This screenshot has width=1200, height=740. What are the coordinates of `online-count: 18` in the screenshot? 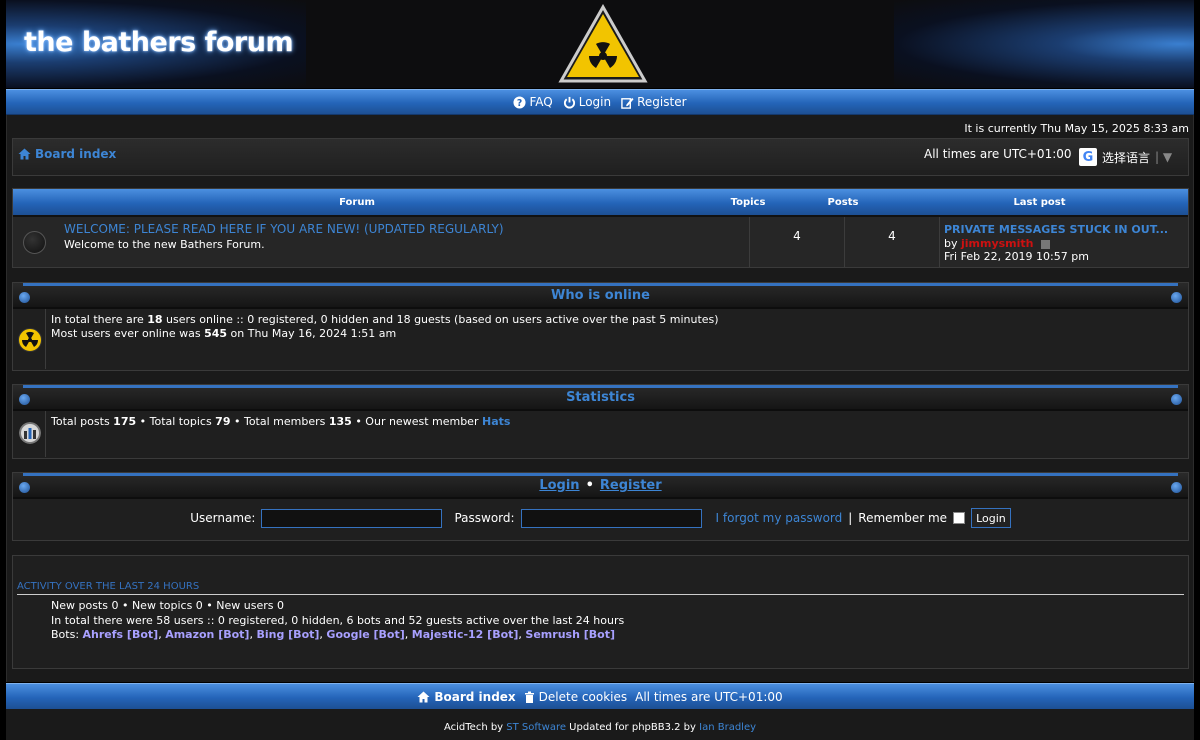 It's located at (155, 319).